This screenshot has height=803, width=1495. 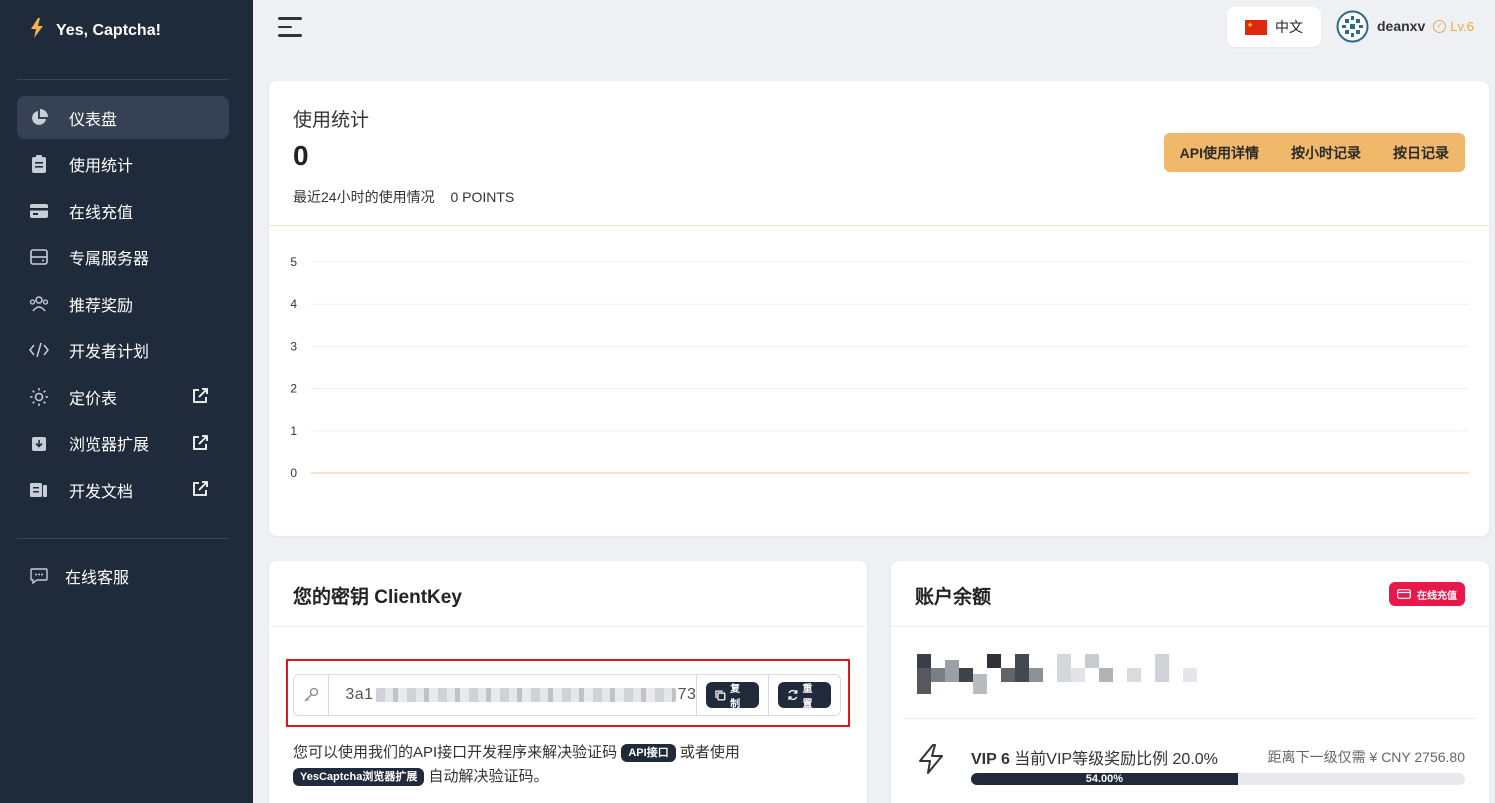 What do you see at coordinates (720, 695) in the screenshot?
I see `copy-icon` at bounding box center [720, 695].